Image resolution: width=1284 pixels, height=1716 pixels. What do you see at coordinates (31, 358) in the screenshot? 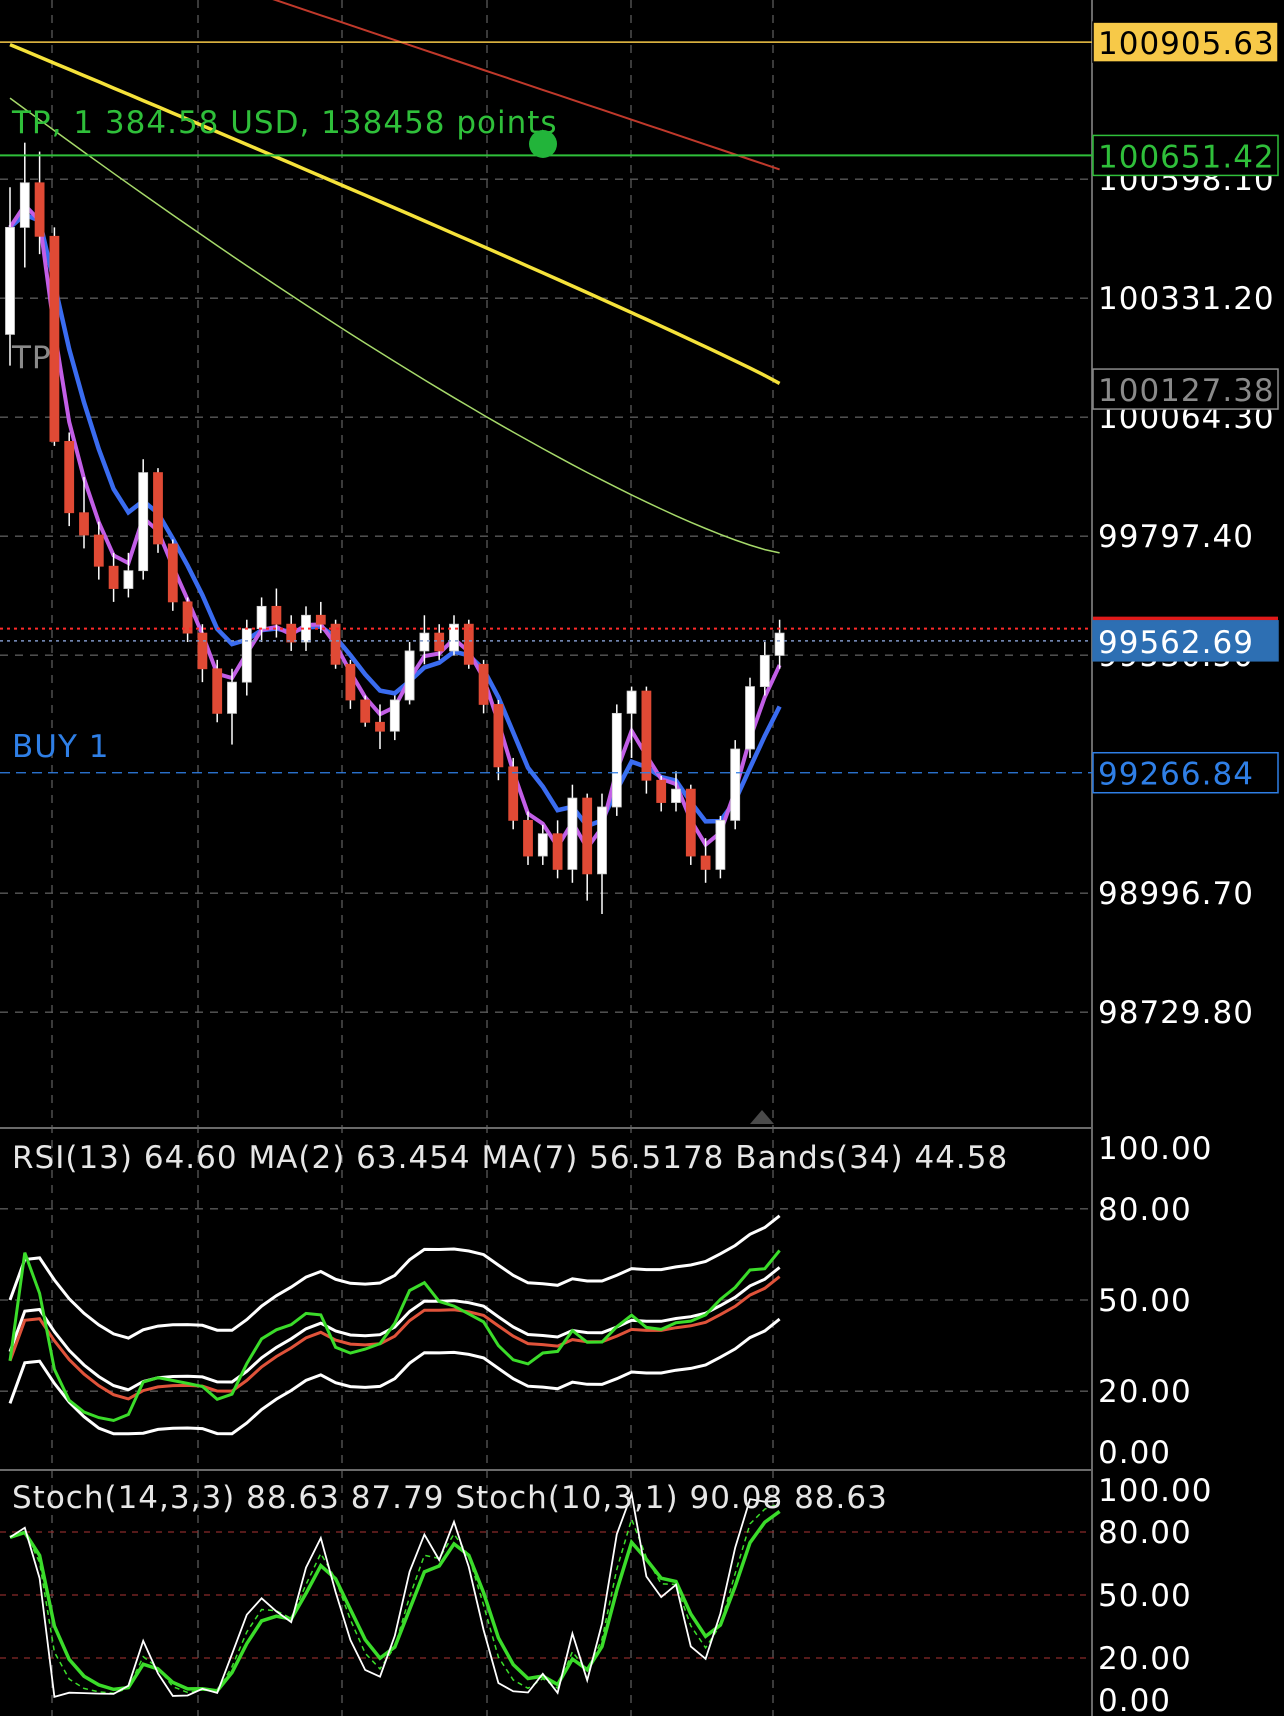
I see `tp-ghost-annotation: TP` at bounding box center [31, 358].